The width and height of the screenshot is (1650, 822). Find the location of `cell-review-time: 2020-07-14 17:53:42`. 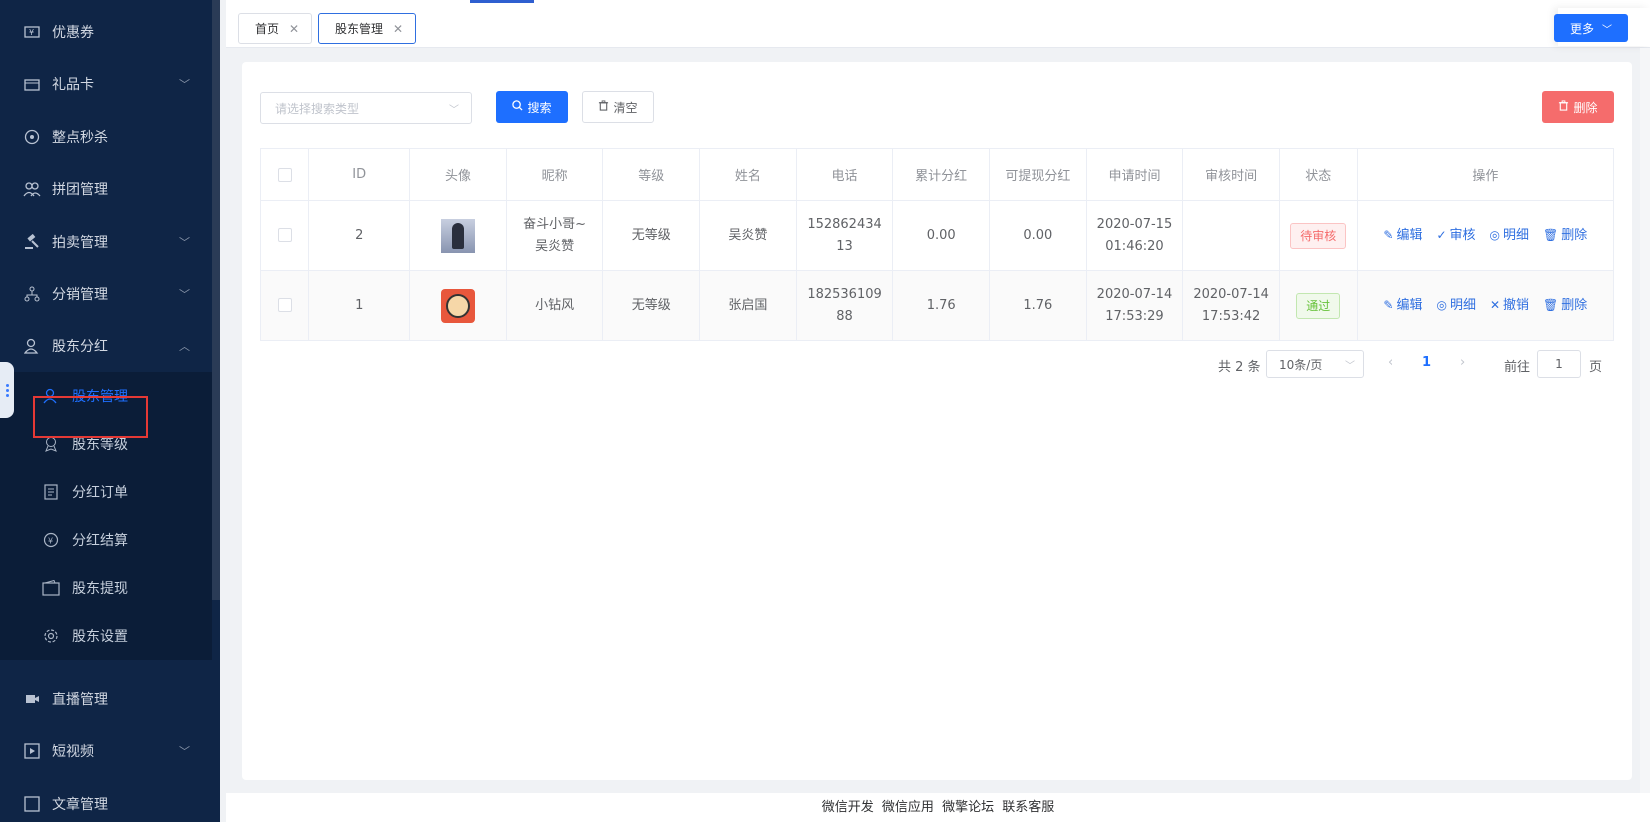

cell-review-time: 2020-07-14 17:53:42 is located at coordinates (1231, 305).